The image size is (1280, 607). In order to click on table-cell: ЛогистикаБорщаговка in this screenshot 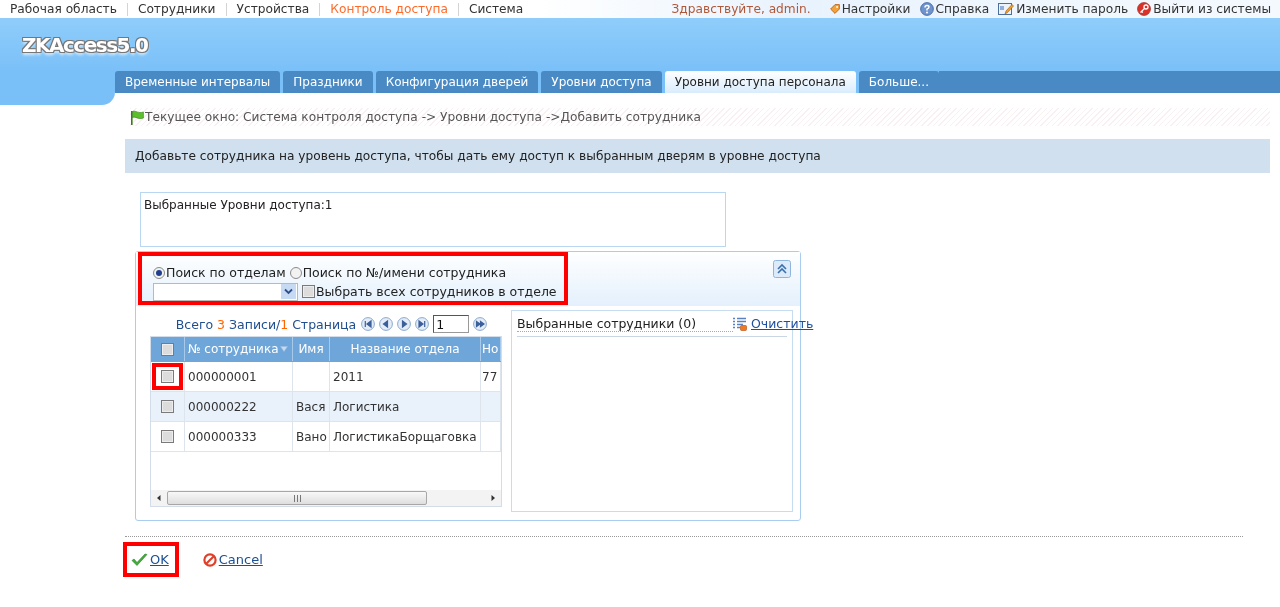, I will do `click(405, 436)`.